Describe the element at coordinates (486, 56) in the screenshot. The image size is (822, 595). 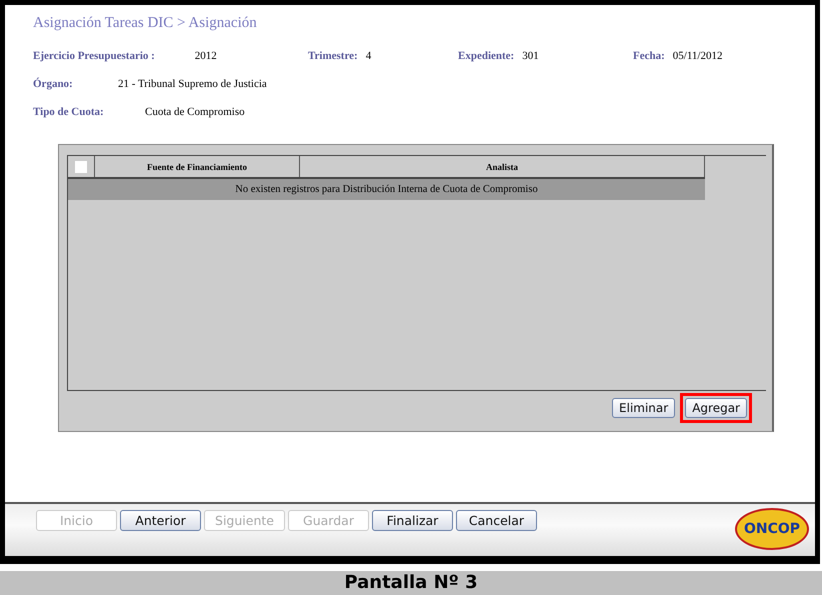
I see `field-label: Expediente:` at that location.